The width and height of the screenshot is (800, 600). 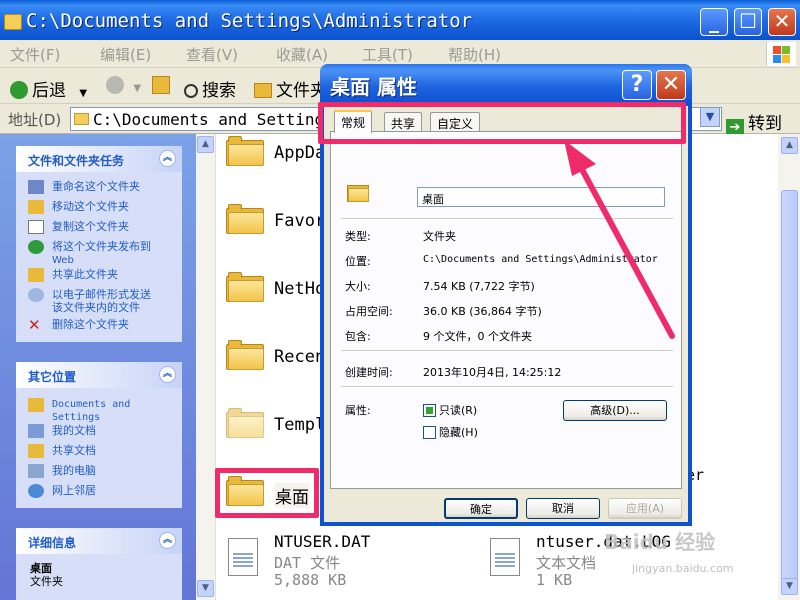 What do you see at coordinates (502, 123) in the screenshot?
I see `highlight-box-tabs` at bounding box center [502, 123].